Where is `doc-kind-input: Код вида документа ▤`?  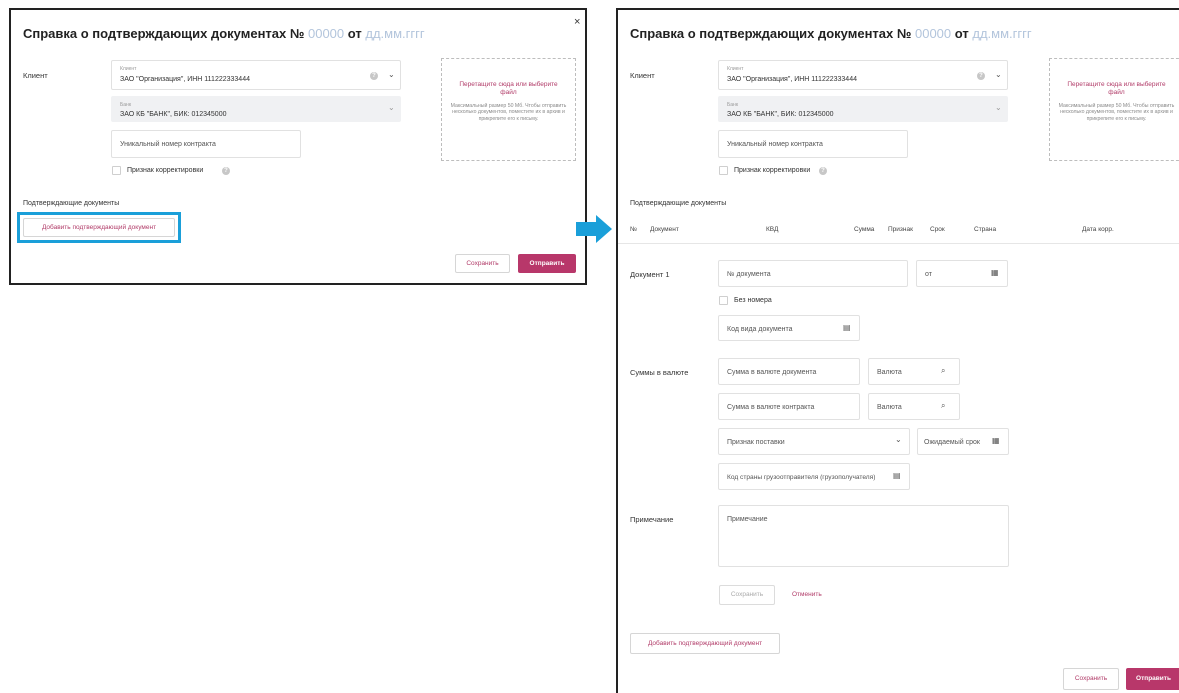
doc-kind-input: Код вида документа ▤ is located at coordinates (789, 328).